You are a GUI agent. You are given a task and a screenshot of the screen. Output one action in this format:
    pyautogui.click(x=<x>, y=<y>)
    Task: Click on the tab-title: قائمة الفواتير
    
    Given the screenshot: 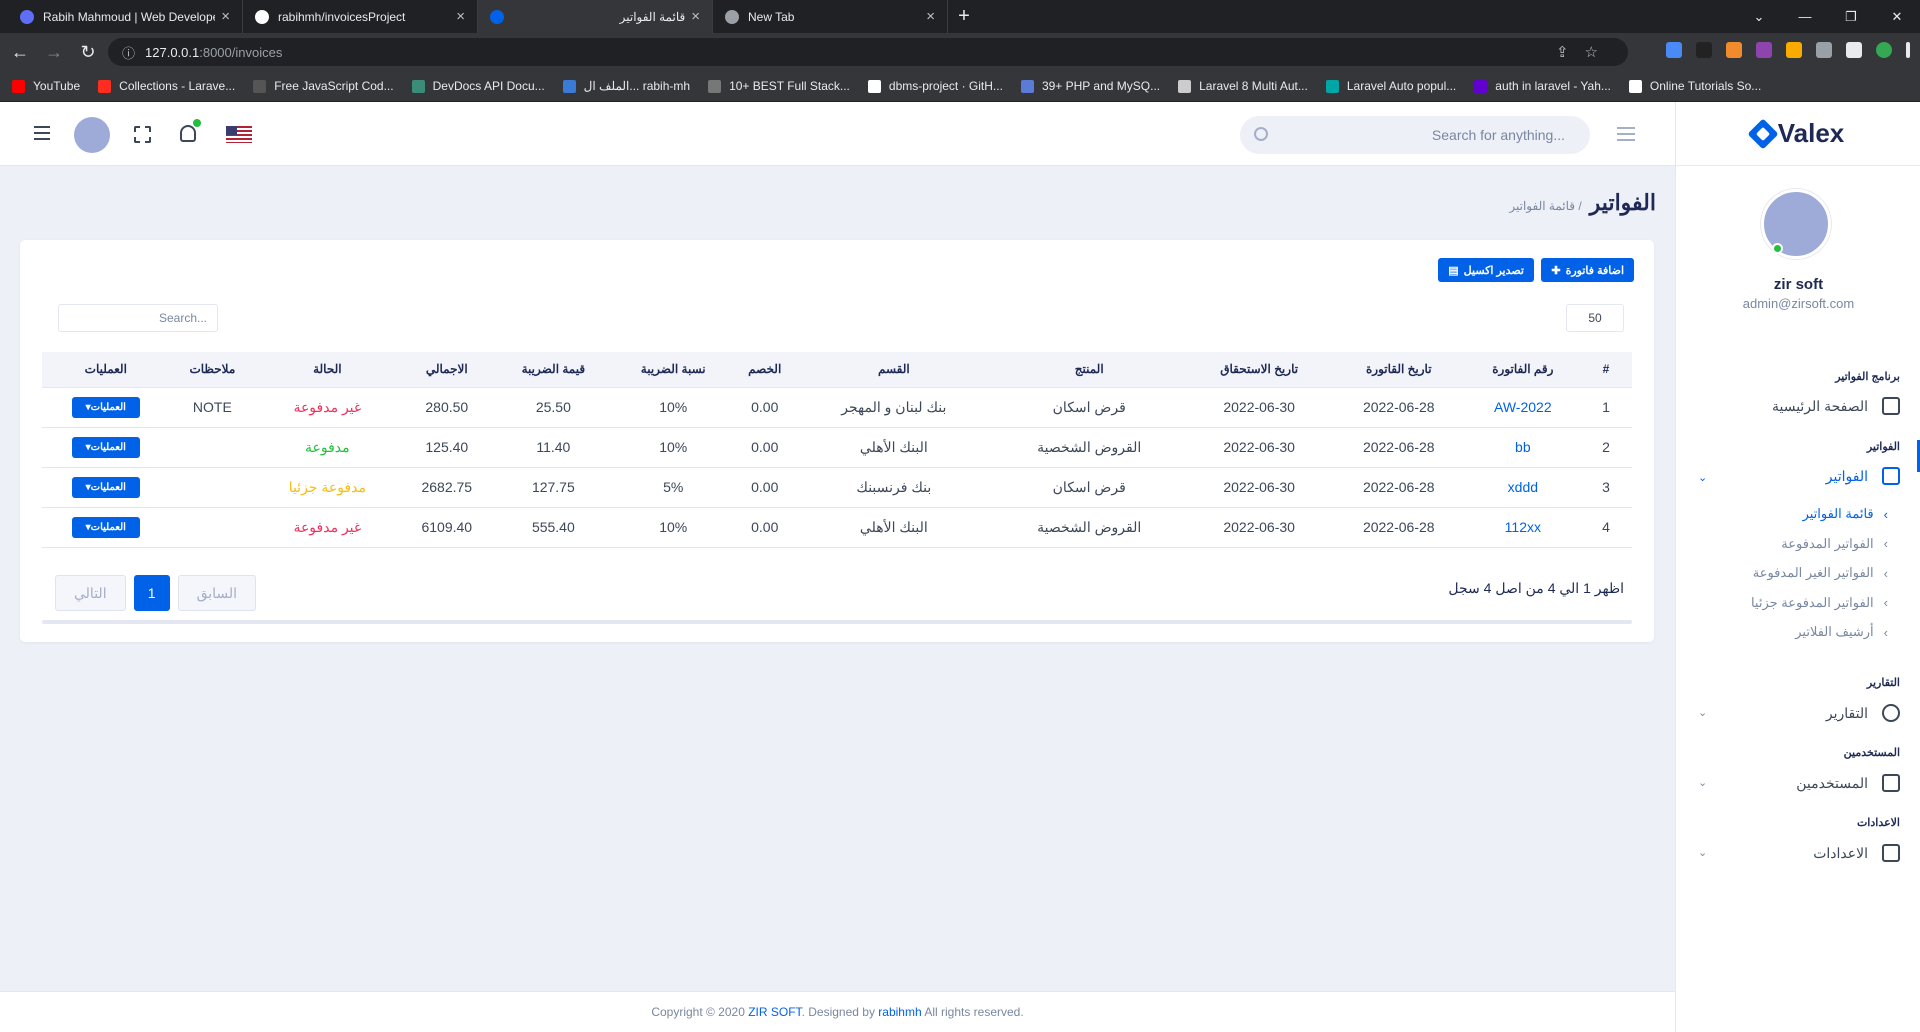 What is the action you would take?
    pyautogui.click(x=652, y=16)
    